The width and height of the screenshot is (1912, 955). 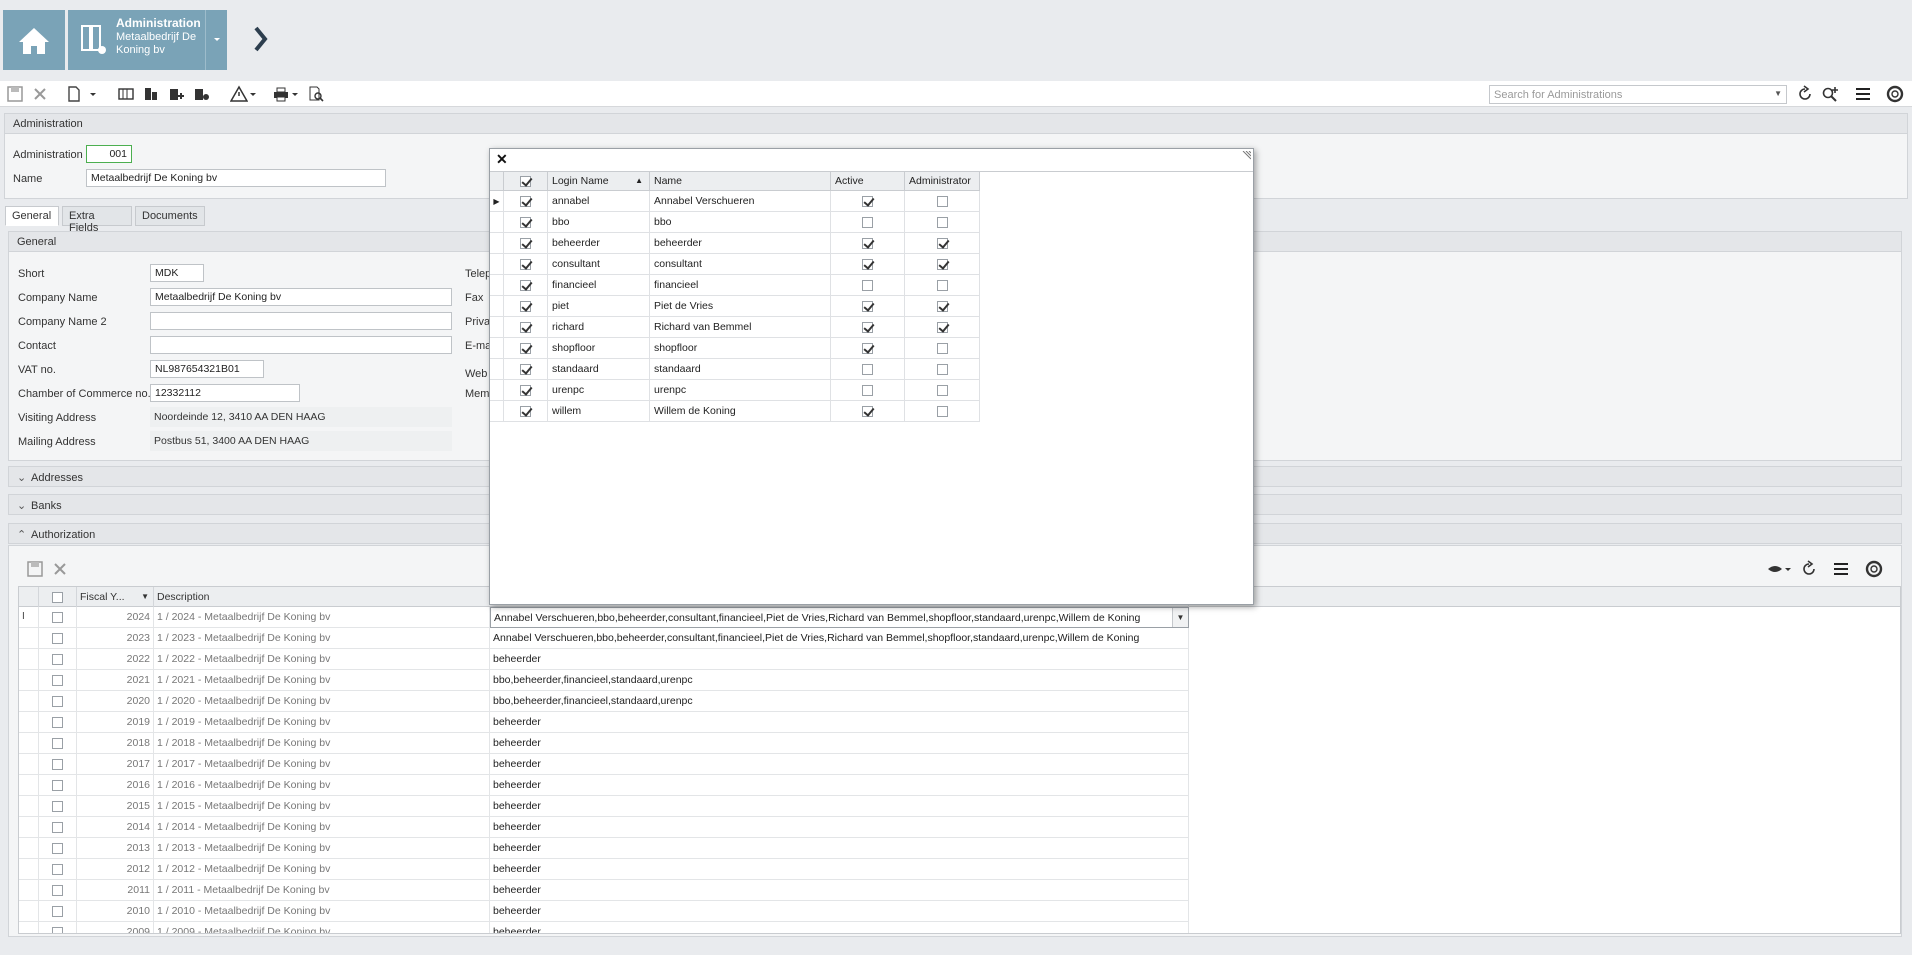 I want to click on list-item: urenpc urenpc, so click(x=735, y=390).